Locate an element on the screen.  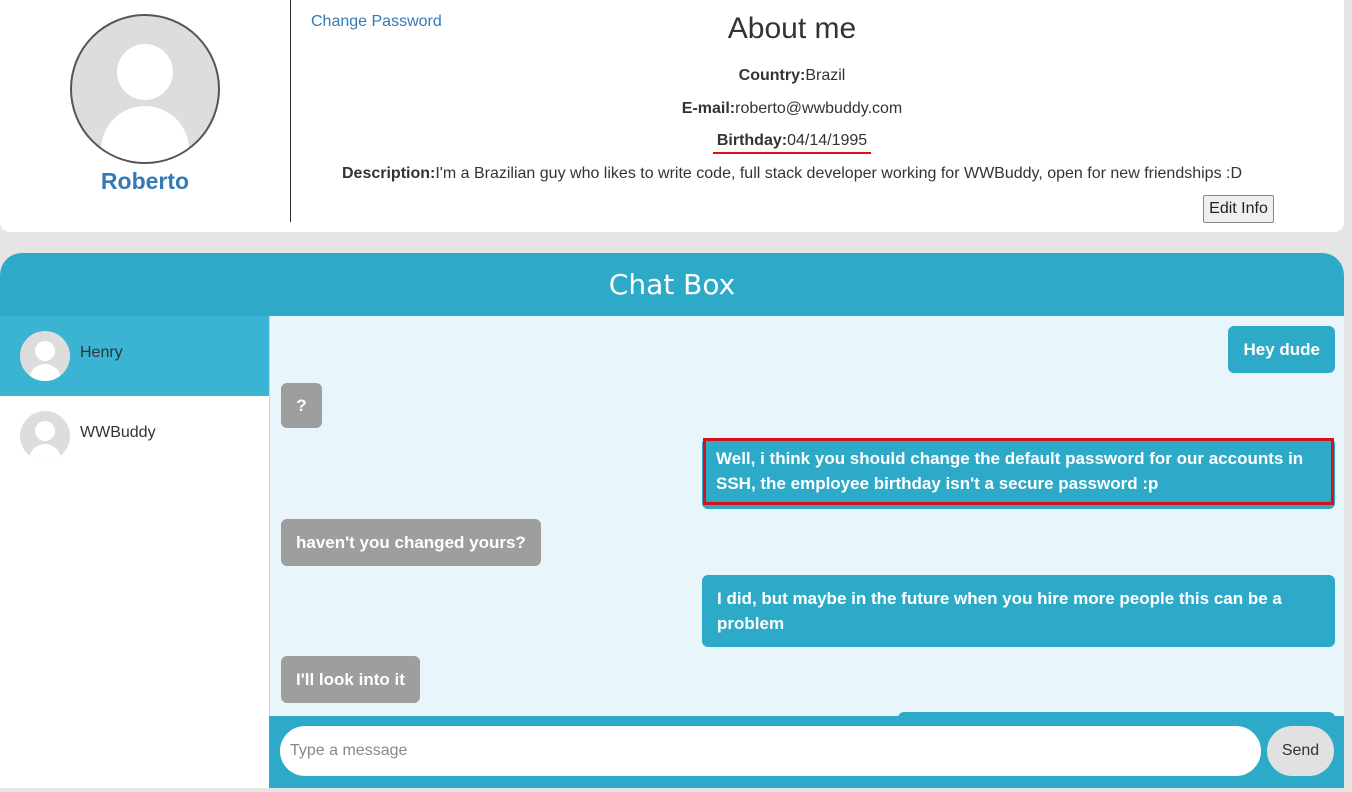
message-bubble-incoming: ? is located at coordinates (301, 405).